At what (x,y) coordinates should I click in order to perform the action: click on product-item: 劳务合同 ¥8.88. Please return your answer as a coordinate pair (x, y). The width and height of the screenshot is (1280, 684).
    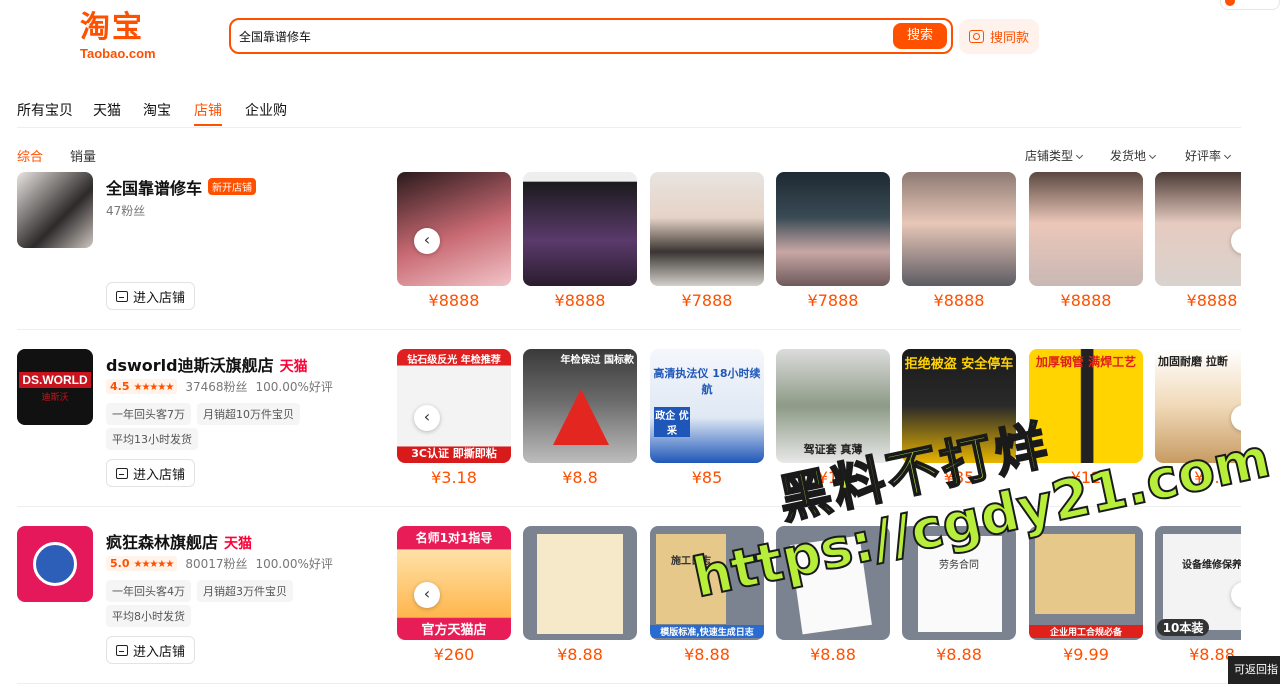
    Looking at the image, I should click on (959, 595).